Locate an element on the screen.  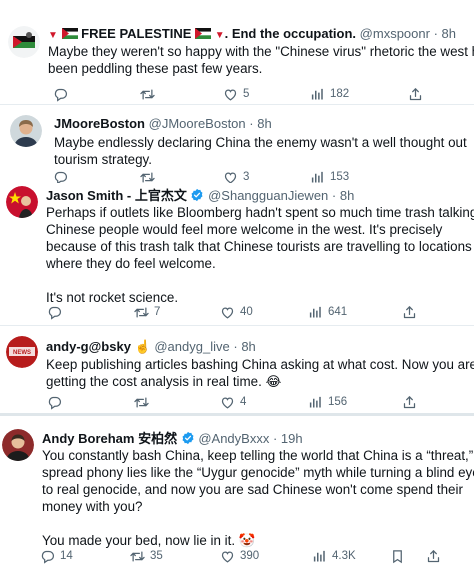
views-button: 182 is located at coordinates (329, 94).